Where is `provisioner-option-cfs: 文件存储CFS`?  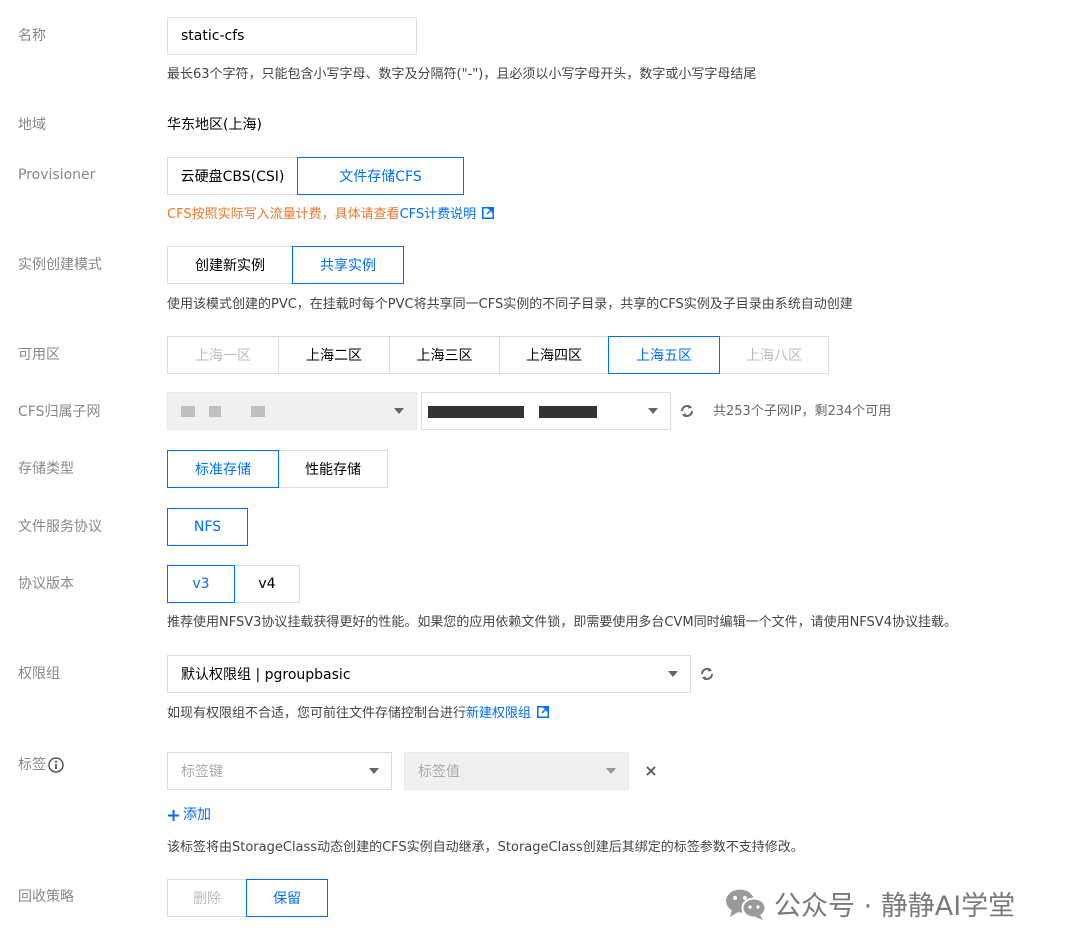
provisioner-option-cfs: 文件存储CFS is located at coordinates (380, 176).